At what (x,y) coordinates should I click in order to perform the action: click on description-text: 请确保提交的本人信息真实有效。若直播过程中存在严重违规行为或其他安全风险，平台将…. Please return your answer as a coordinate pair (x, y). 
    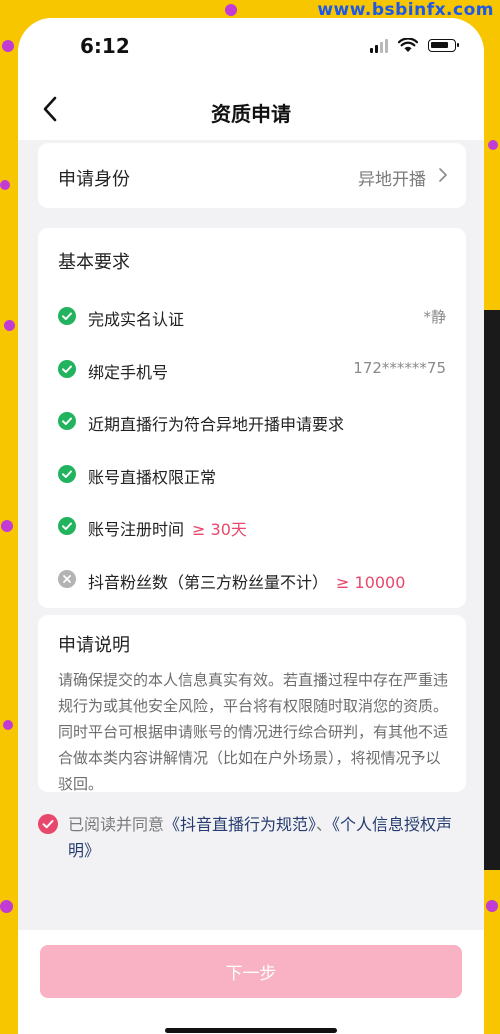
    Looking at the image, I should click on (253, 732).